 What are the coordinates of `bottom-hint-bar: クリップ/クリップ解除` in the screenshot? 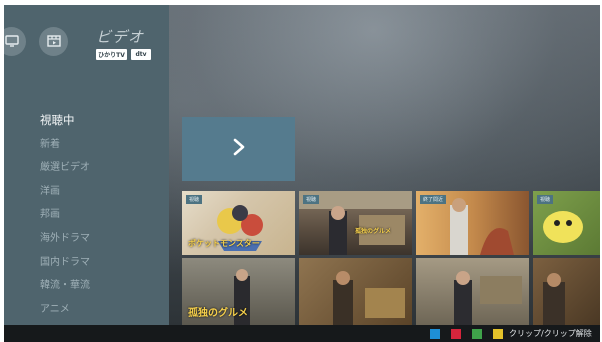 It's located at (302, 333).